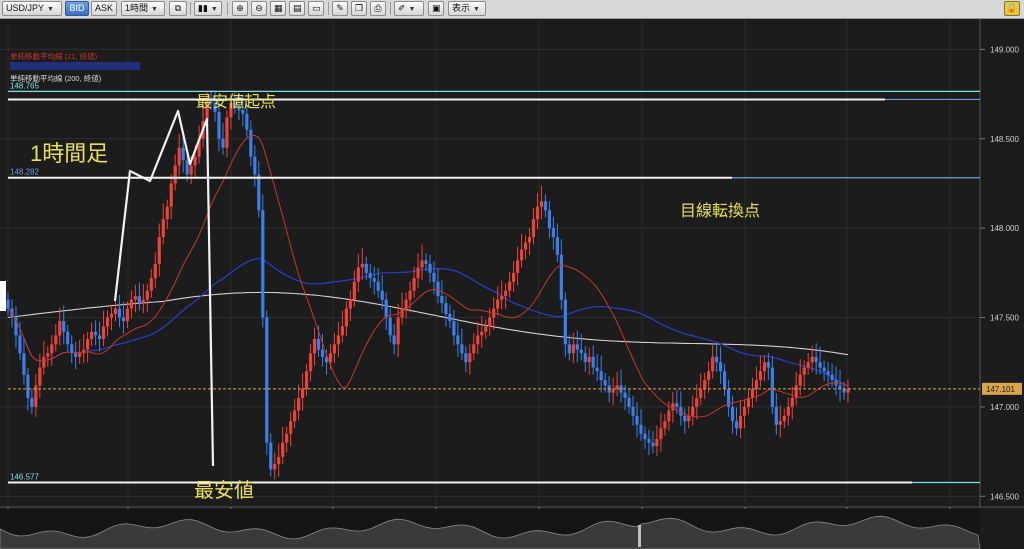 Image resolution: width=1024 pixels, height=549 pixels. I want to click on zoom-in-icon: ⊕, so click(240, 8).